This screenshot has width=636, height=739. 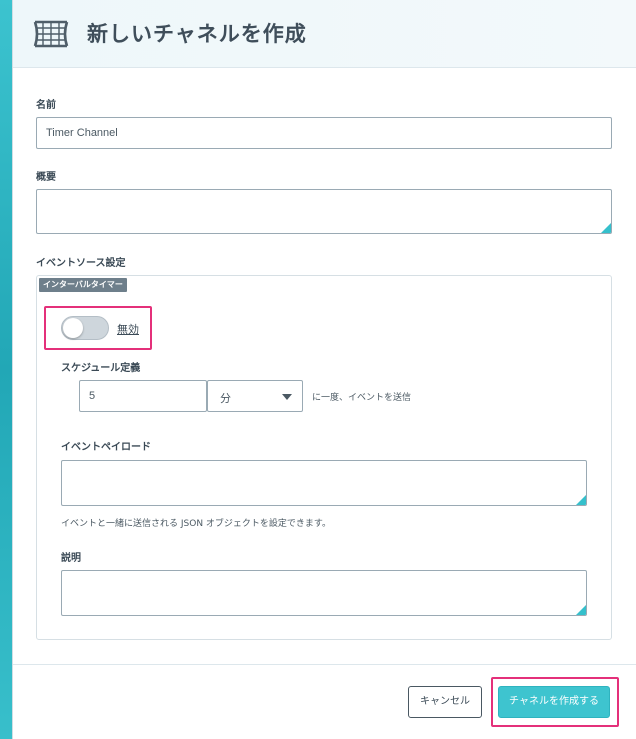 What do you see at coordinates (106, 447) in the screenshot?
I see `payload-label: イベントペイロード` at bounding box center [106, 447].